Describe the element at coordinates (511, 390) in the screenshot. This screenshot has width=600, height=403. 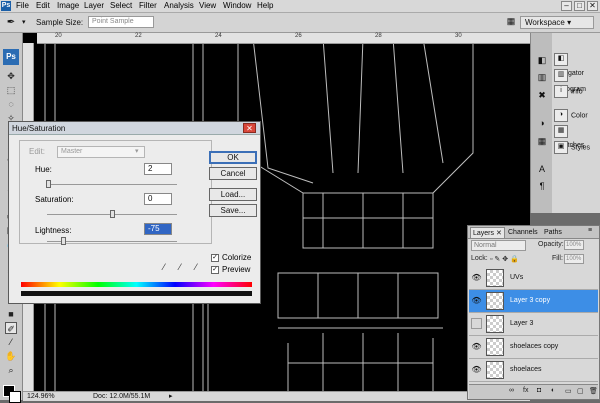
I see `link-layers-icon: ∞` at that location.